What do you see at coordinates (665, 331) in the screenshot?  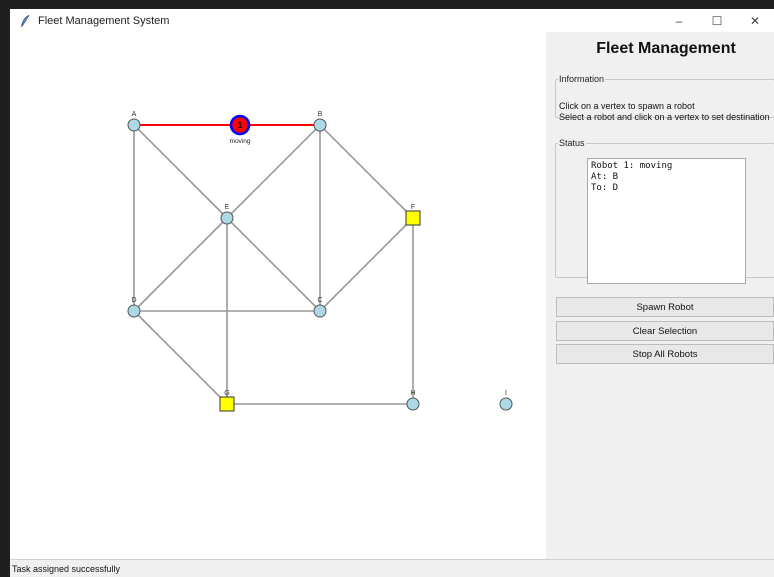 I see `clear-selection-button: Clear Selection` at bounding box center [665, 331].